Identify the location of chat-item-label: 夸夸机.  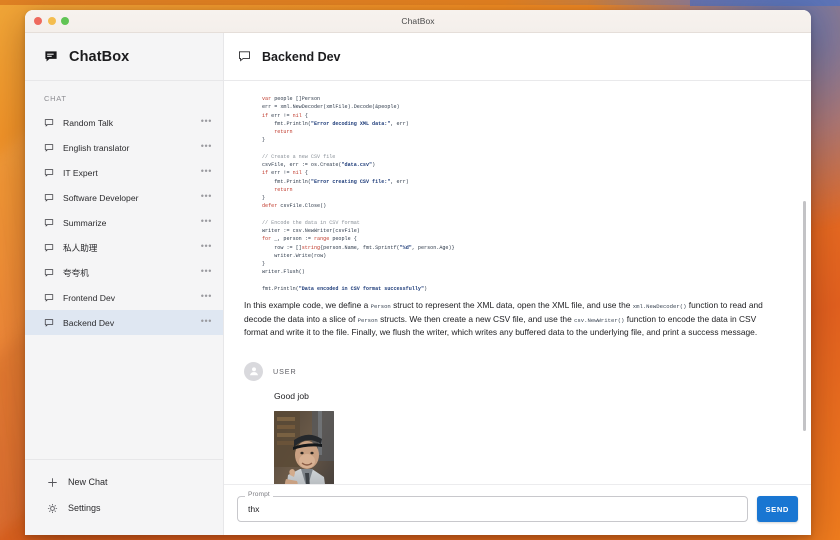
(76, 272).